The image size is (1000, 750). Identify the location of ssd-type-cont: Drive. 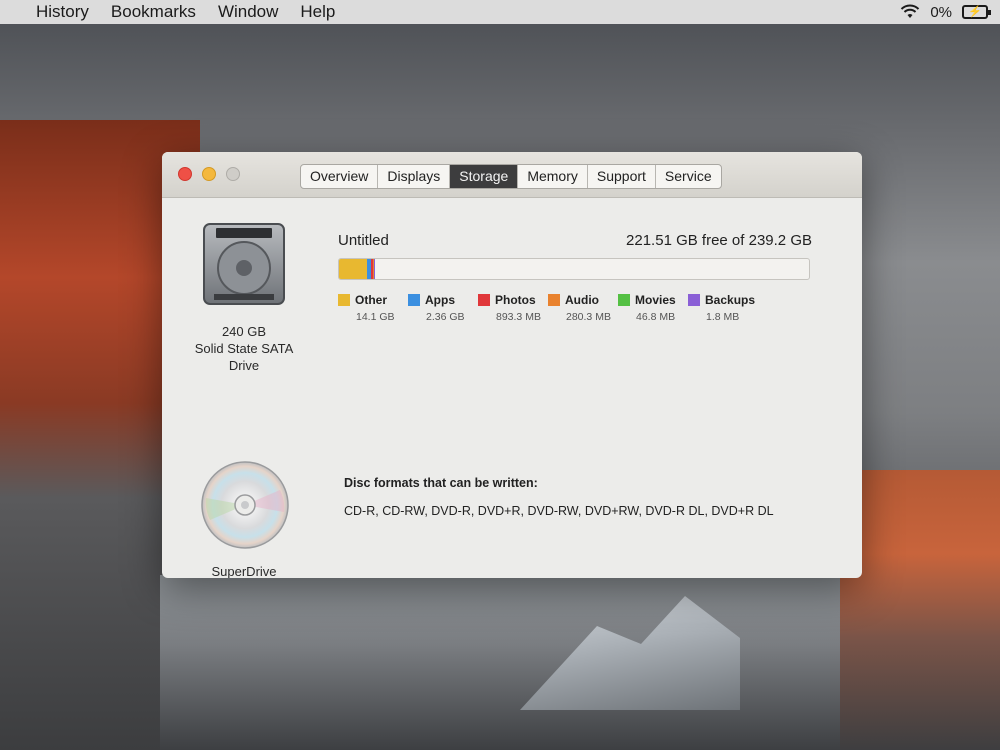
(244, 365).